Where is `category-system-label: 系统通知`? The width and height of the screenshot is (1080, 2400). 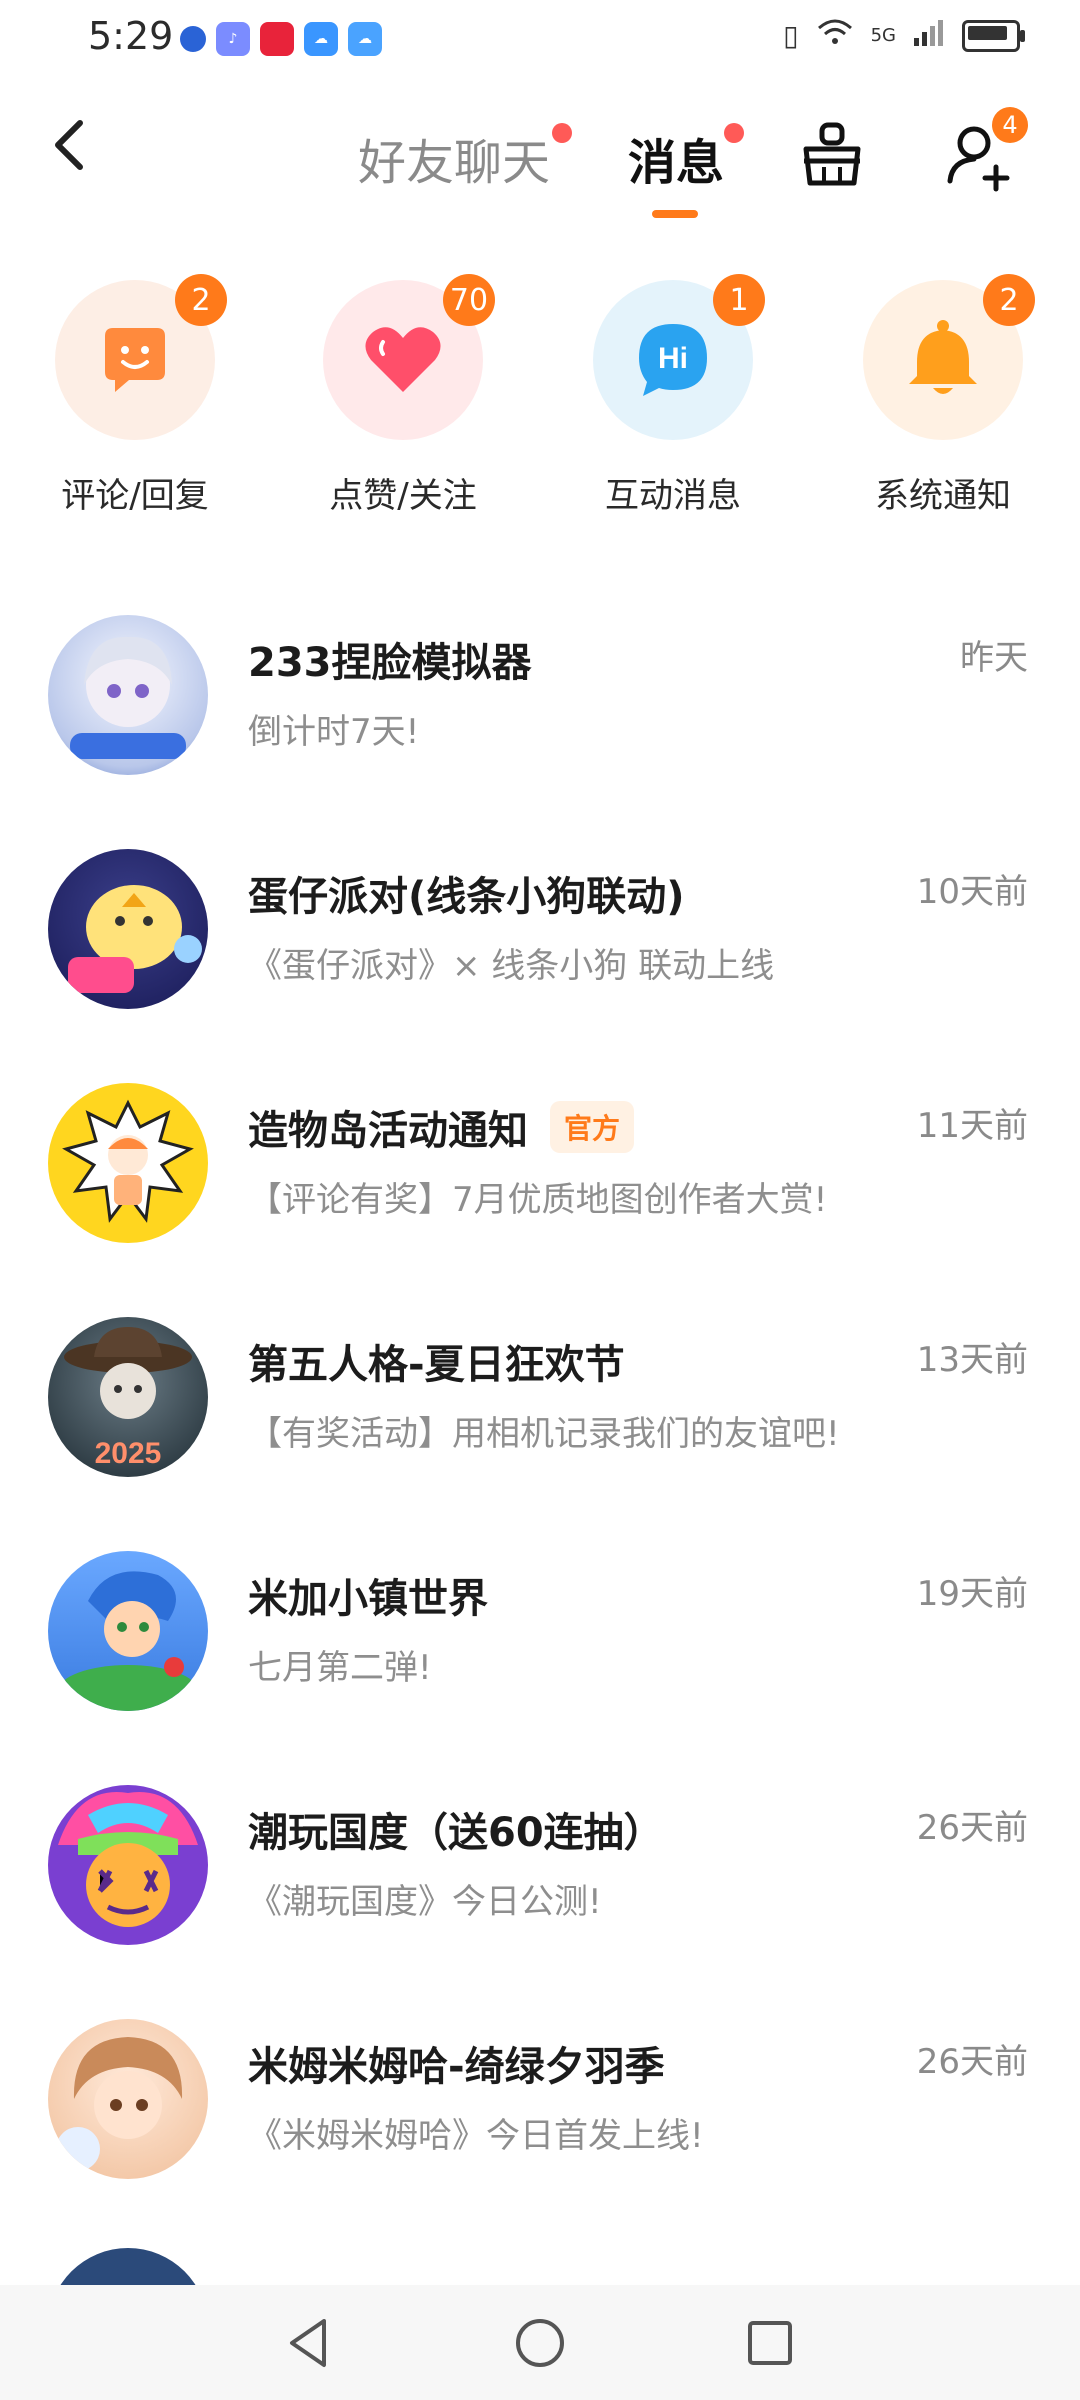
category-system-label: 系统通知 is located at coordinates (943, 496).